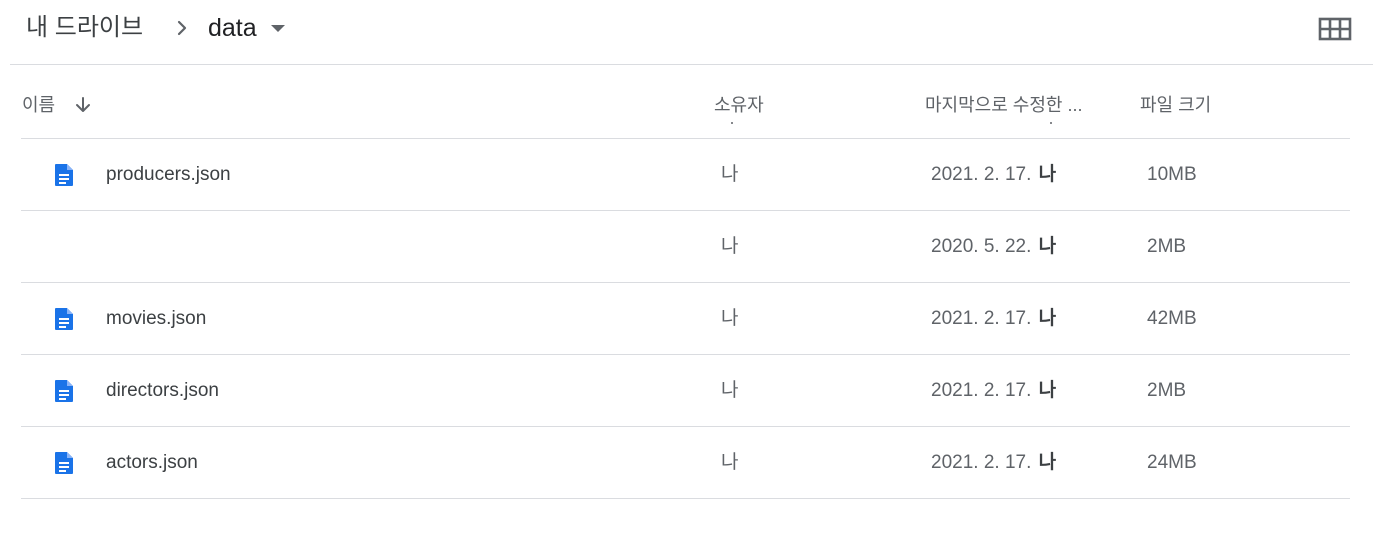 This screenshot has width=1373, height=542. What do you see at coordinates (84, 28) in the screenshot?
I see `breadcrumb-my-drive: 내 드라이브` at bounding box center [84, 28].